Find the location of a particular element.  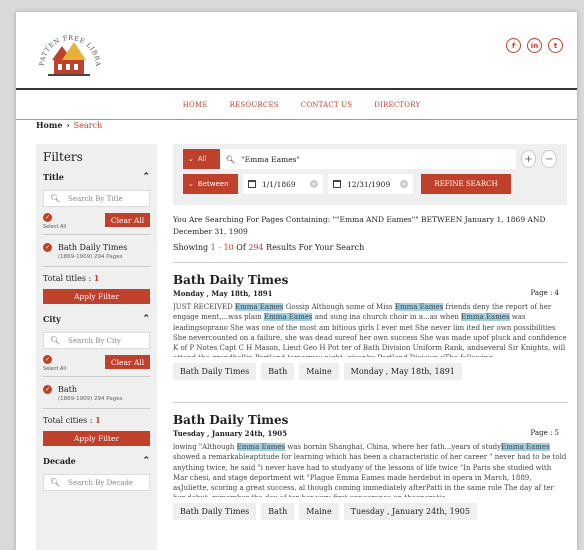

scope-dropdown: ⌄ All is located at coordinates (201, 159).